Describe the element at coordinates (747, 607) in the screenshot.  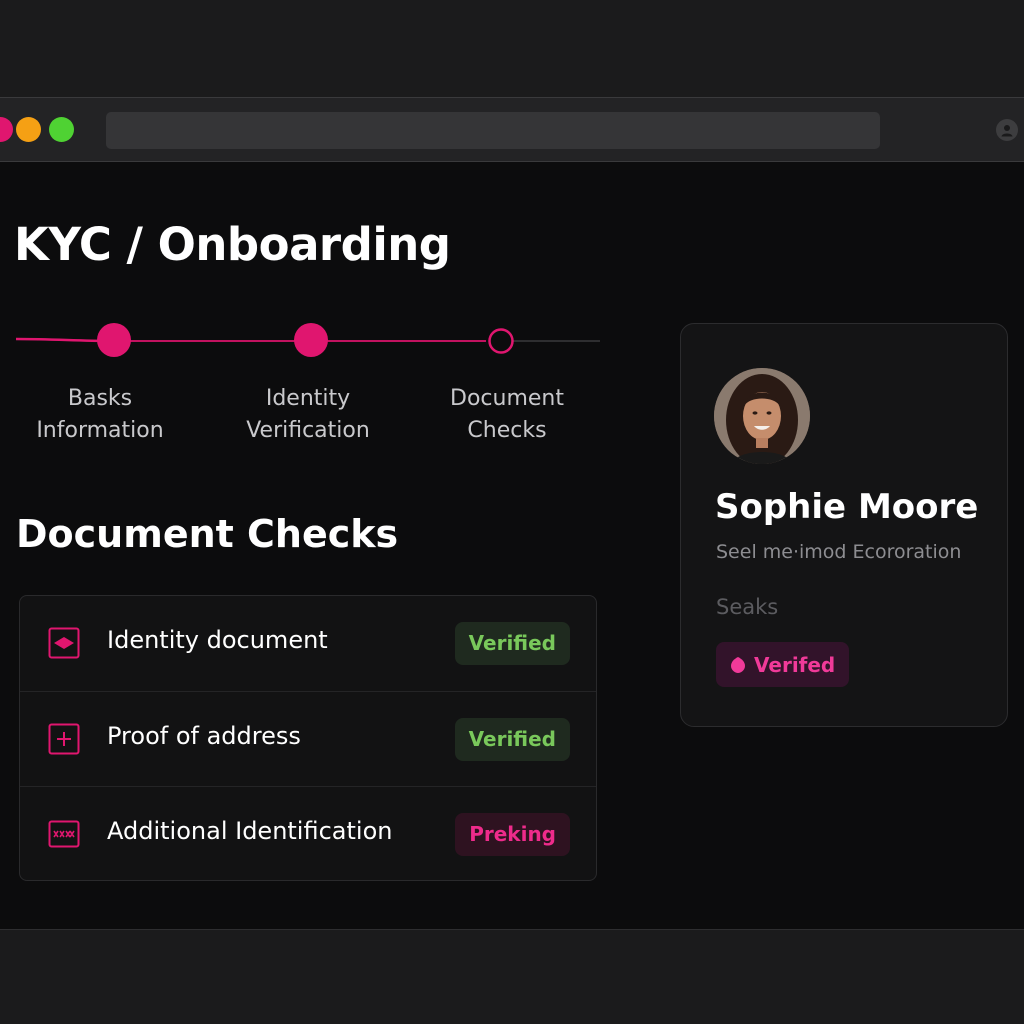
I see `profile-field-label: Seaks` at that location.